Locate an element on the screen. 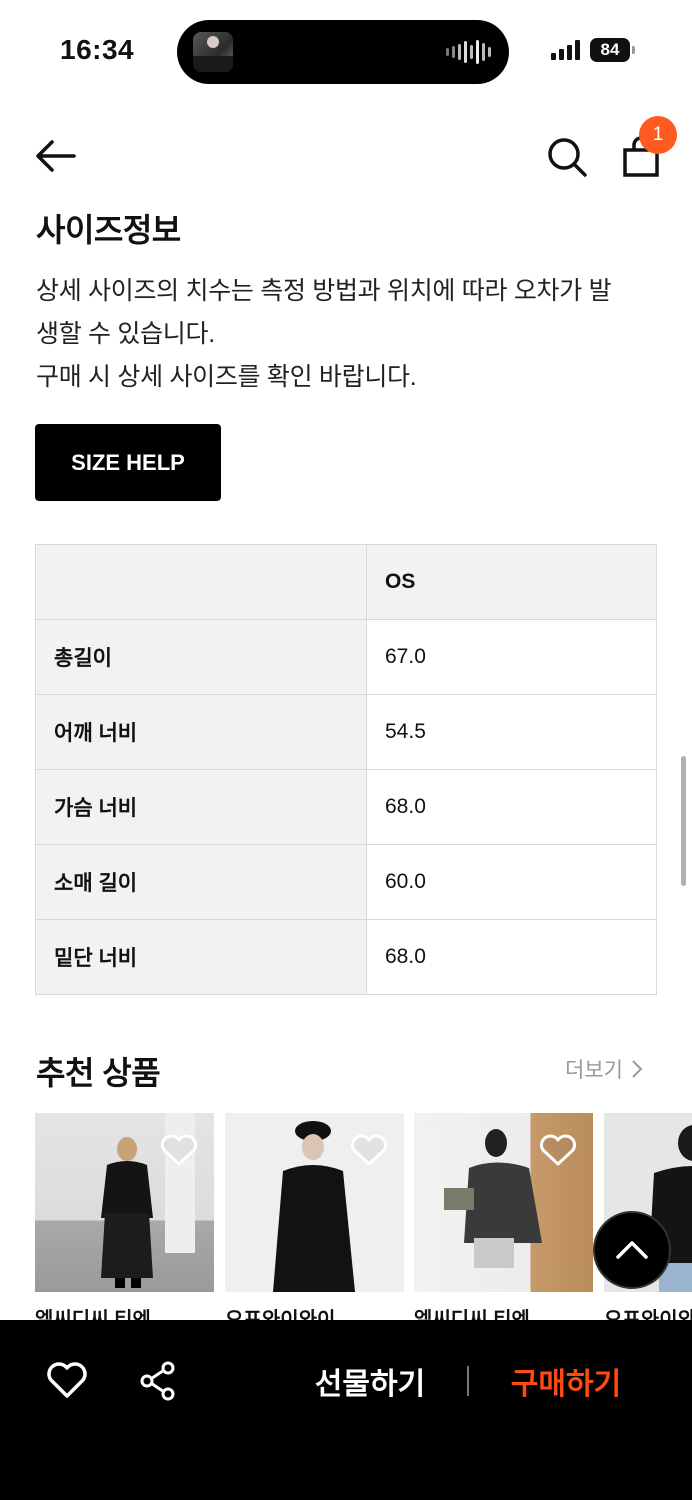  battery-icon: 84 is located at coordinates (612, 50).